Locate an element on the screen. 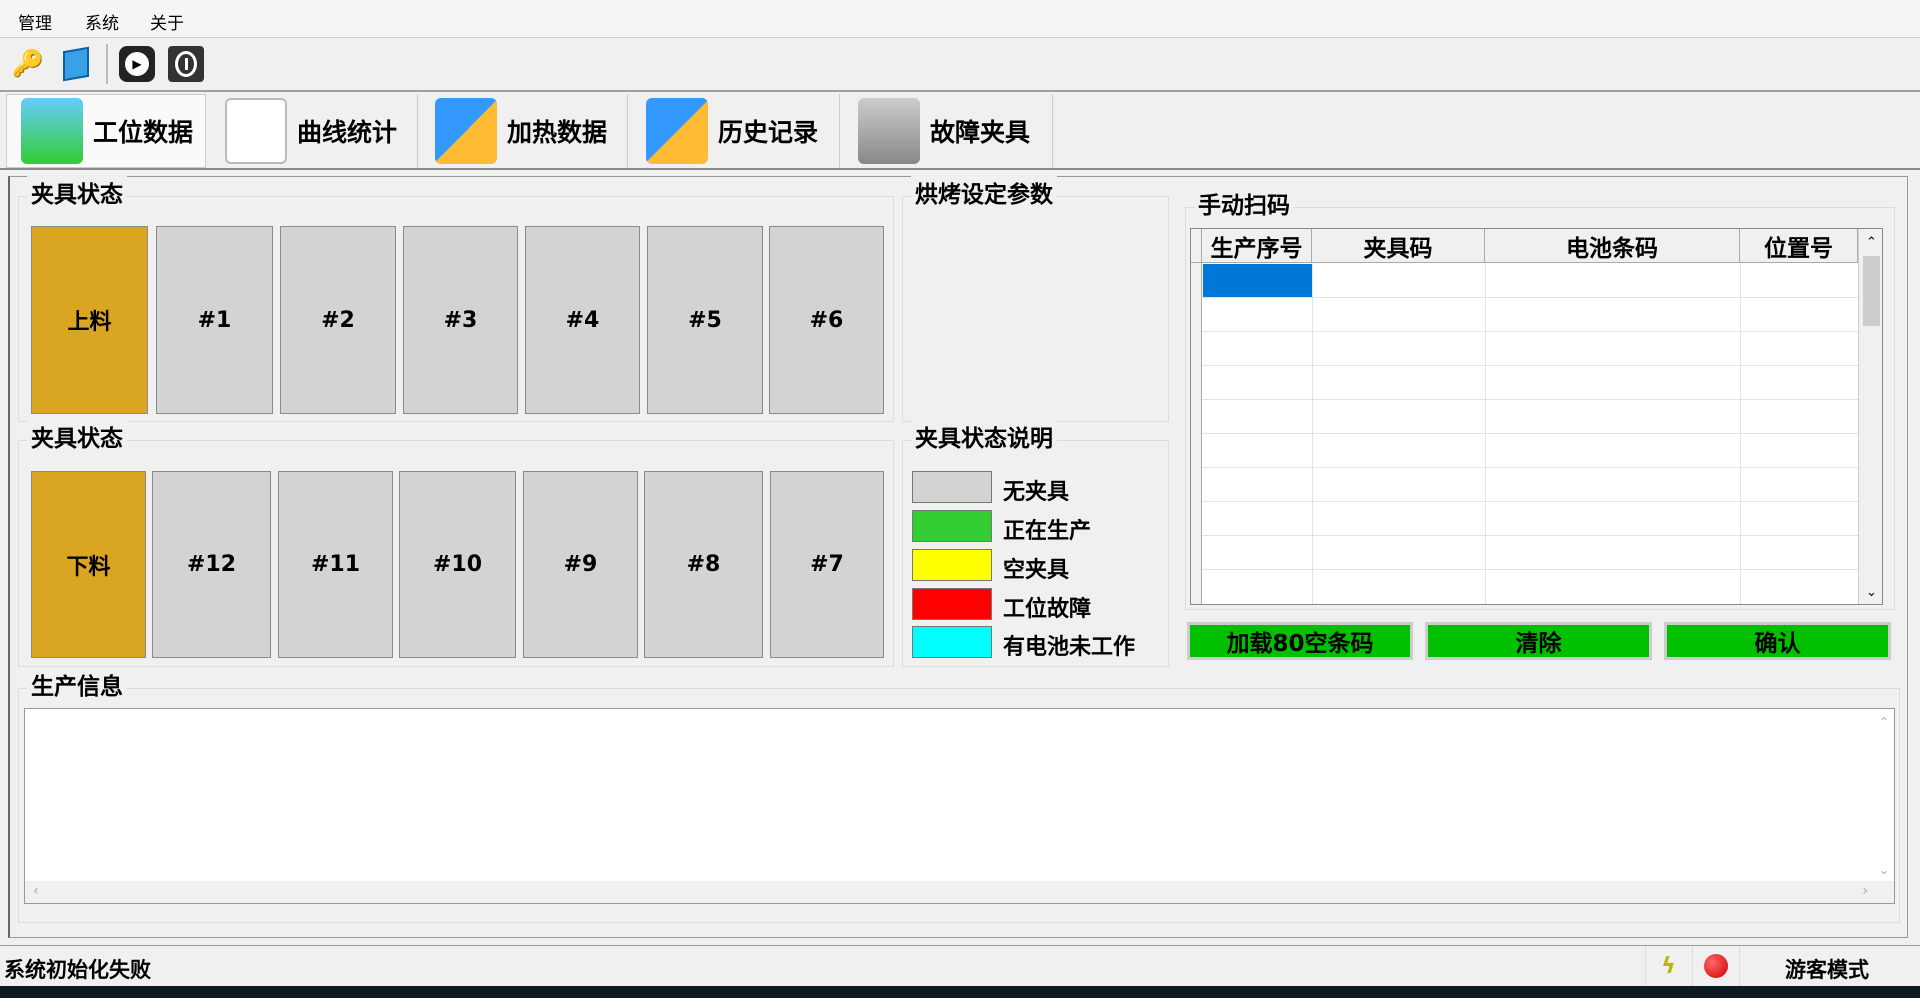  connection-icon: ϟ is located at coordinates (1668, 966).